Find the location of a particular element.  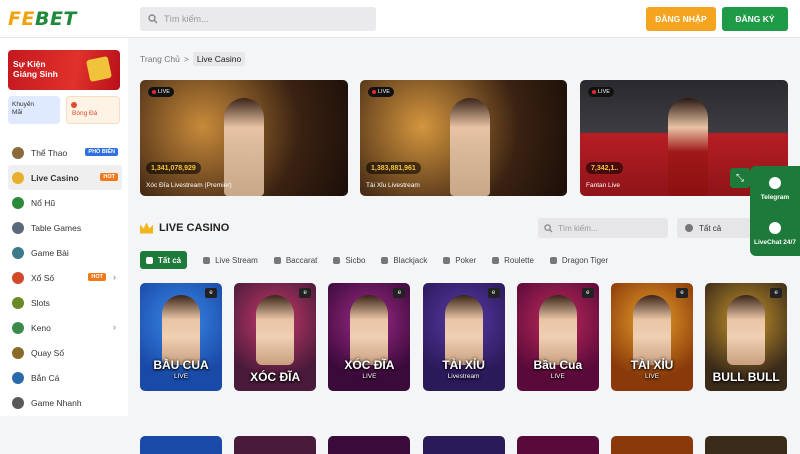

jackpot-amount: 1,341,078,929 is located at coordinates (173, 168).